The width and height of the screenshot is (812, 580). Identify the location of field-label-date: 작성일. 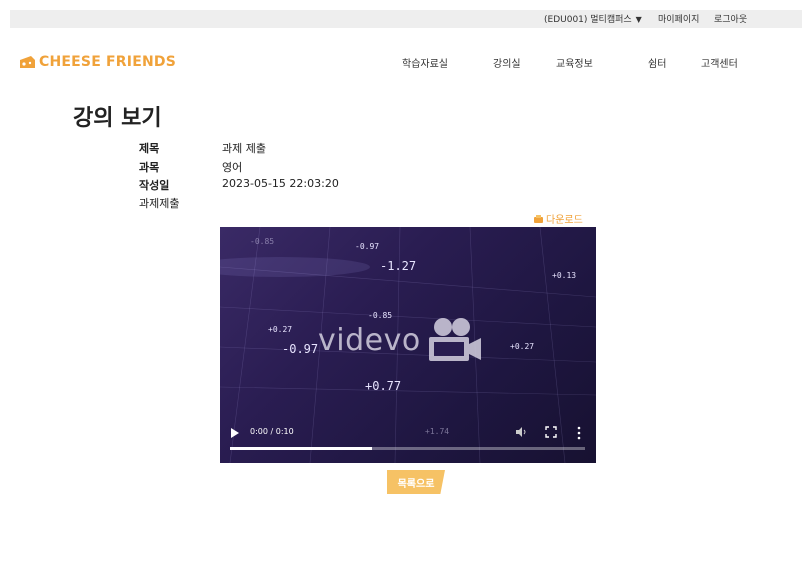
(154, 185).